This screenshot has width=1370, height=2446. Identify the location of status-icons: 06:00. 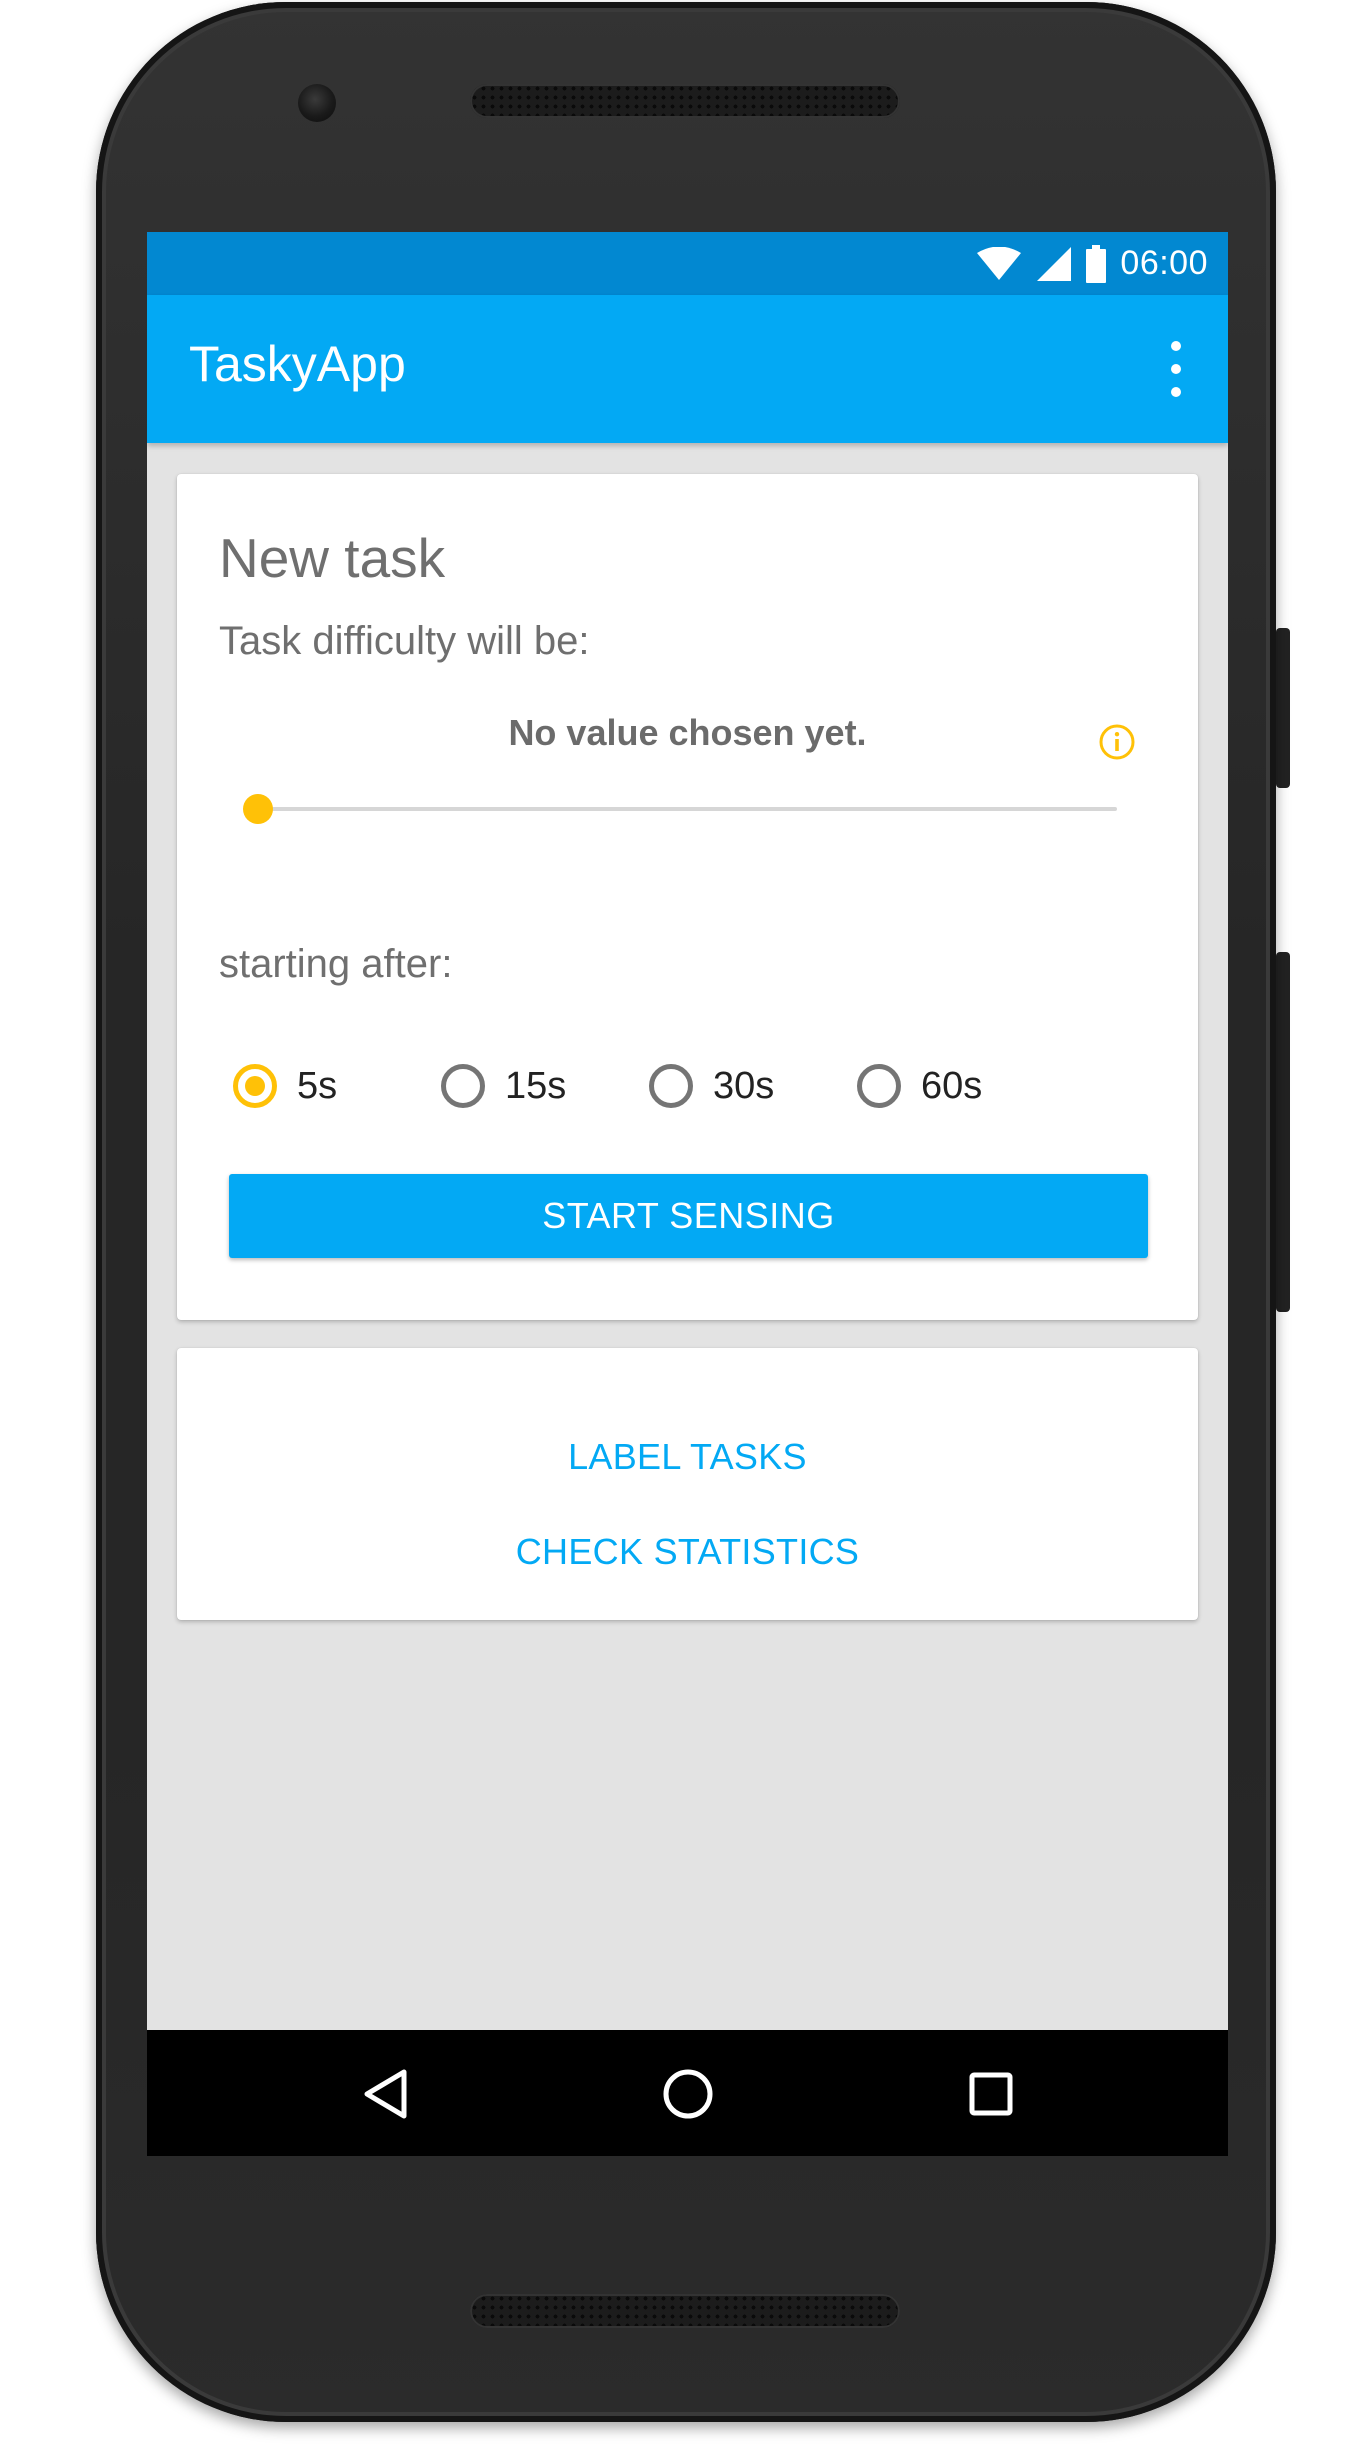
(1092, 263).